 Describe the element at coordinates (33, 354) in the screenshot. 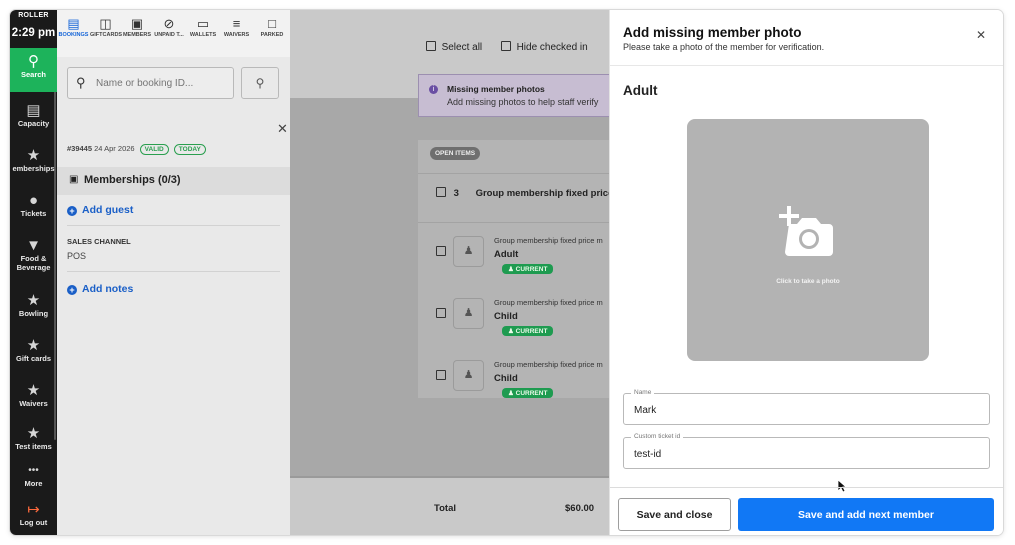

I see `nav-gift-cards: ★ Gift cards` at that location.